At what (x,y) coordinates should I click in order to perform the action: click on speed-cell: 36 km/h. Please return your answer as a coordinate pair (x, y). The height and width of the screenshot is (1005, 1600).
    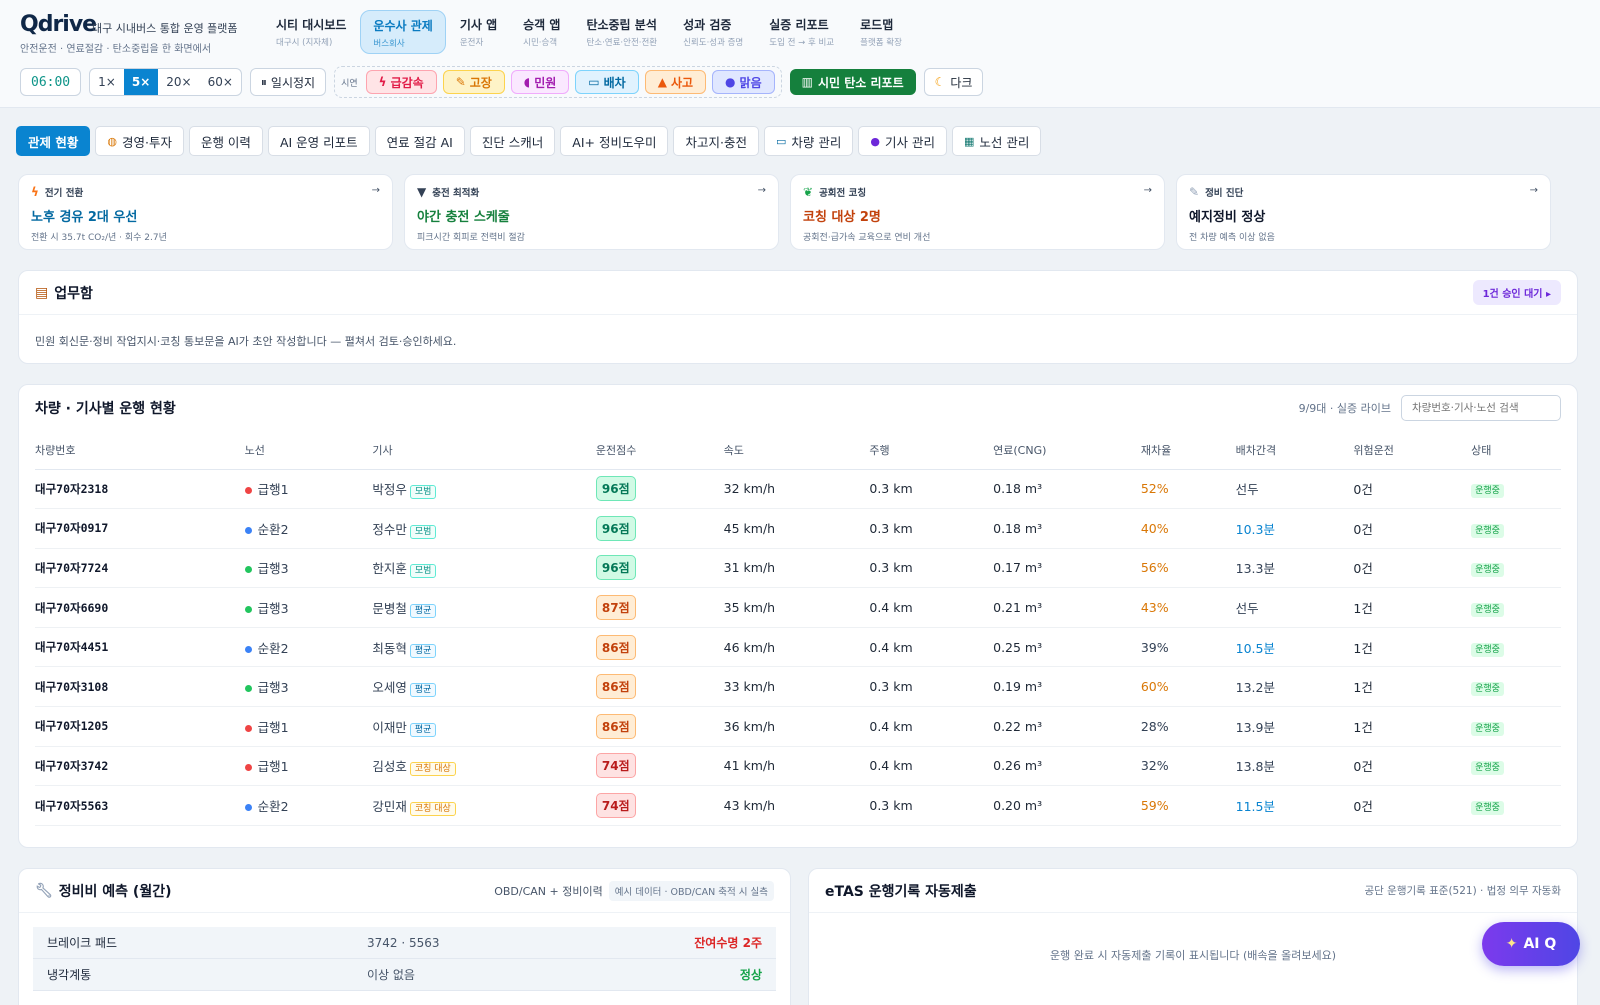
    Looking at the image, I should click on (796, 726).